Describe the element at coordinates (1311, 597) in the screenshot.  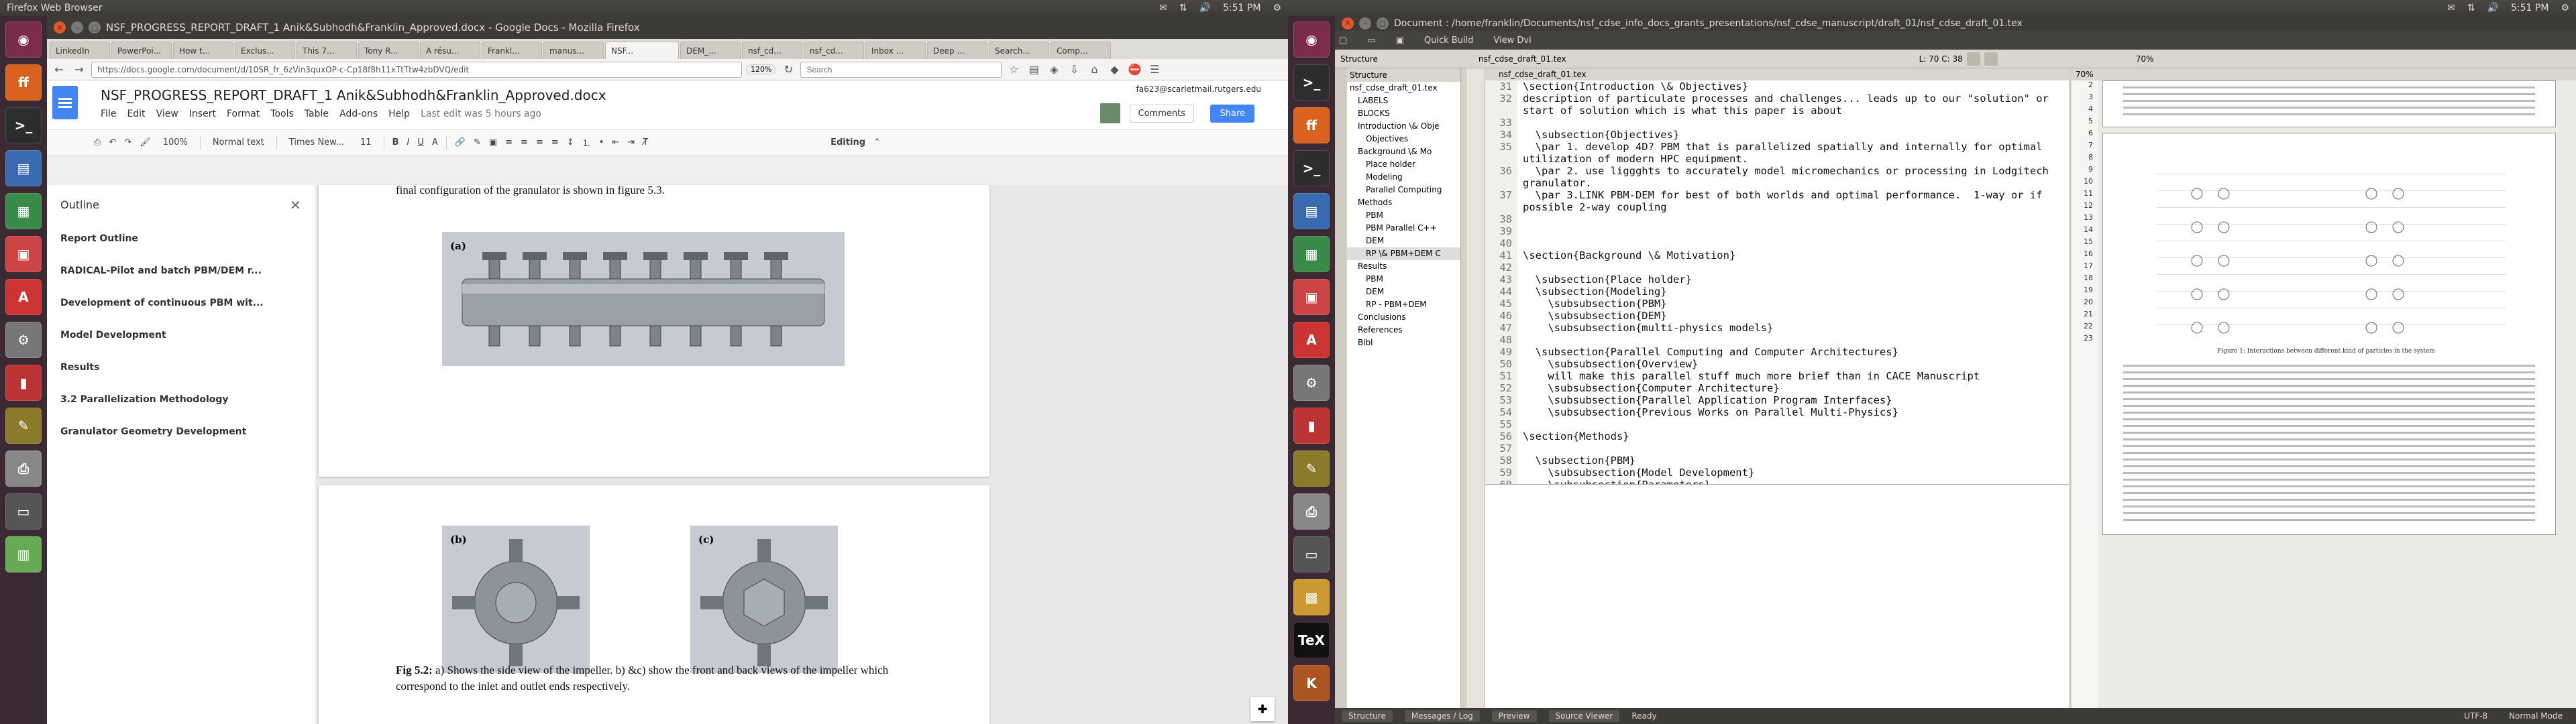
I see `color-palette-icon: ▩` at that location.